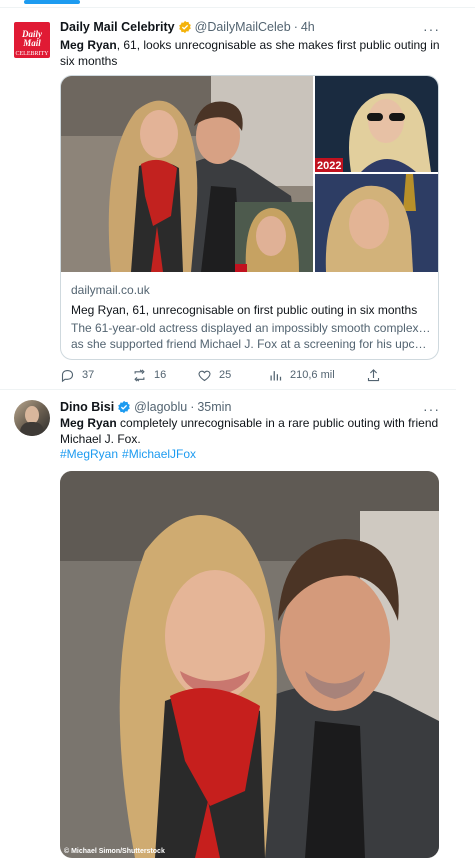  I want to click on photo-credit: © Michael Simon/Shutterstock, so click(114, 851).